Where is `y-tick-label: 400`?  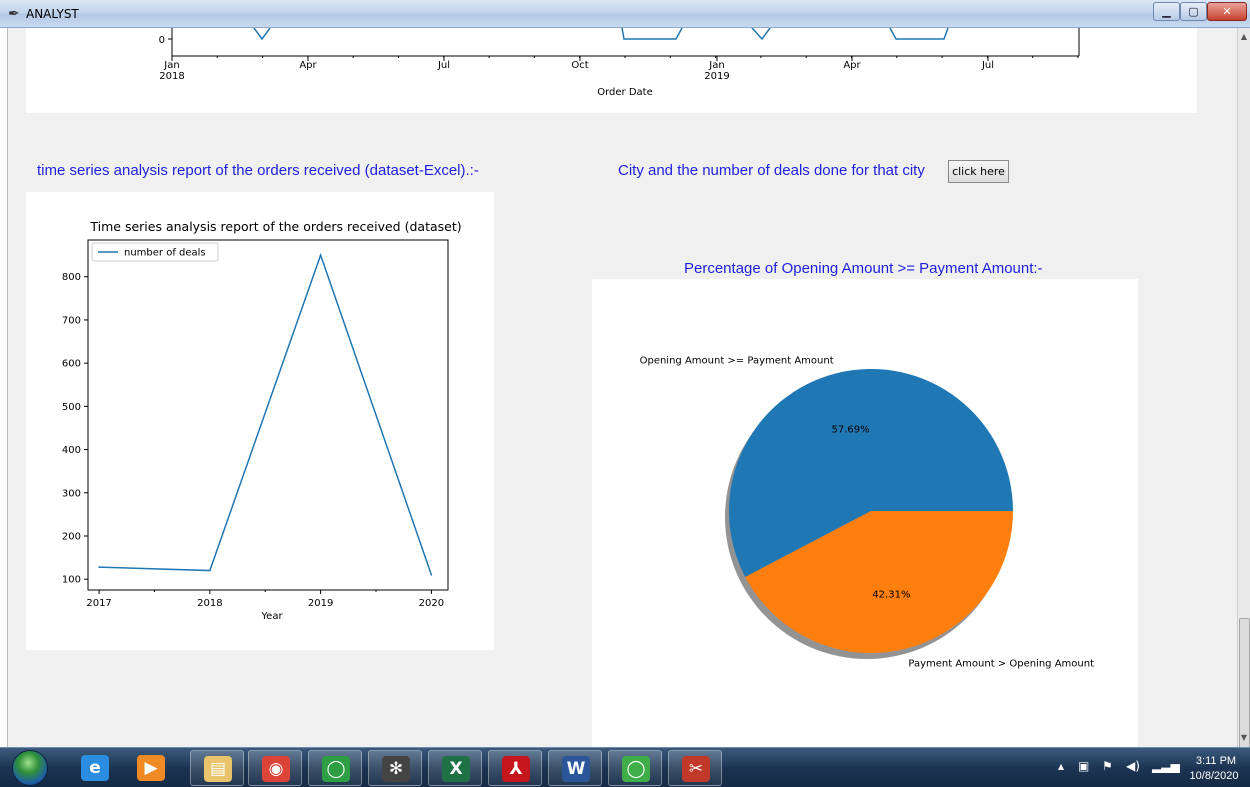 y-tick-label: 400 is located at coordinates (71, 450).